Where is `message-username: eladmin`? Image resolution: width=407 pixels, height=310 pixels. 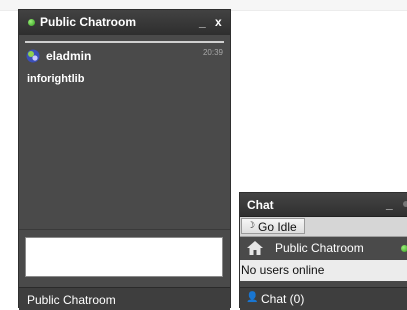 message-username: eladmin is located at coordinates (68, 56).